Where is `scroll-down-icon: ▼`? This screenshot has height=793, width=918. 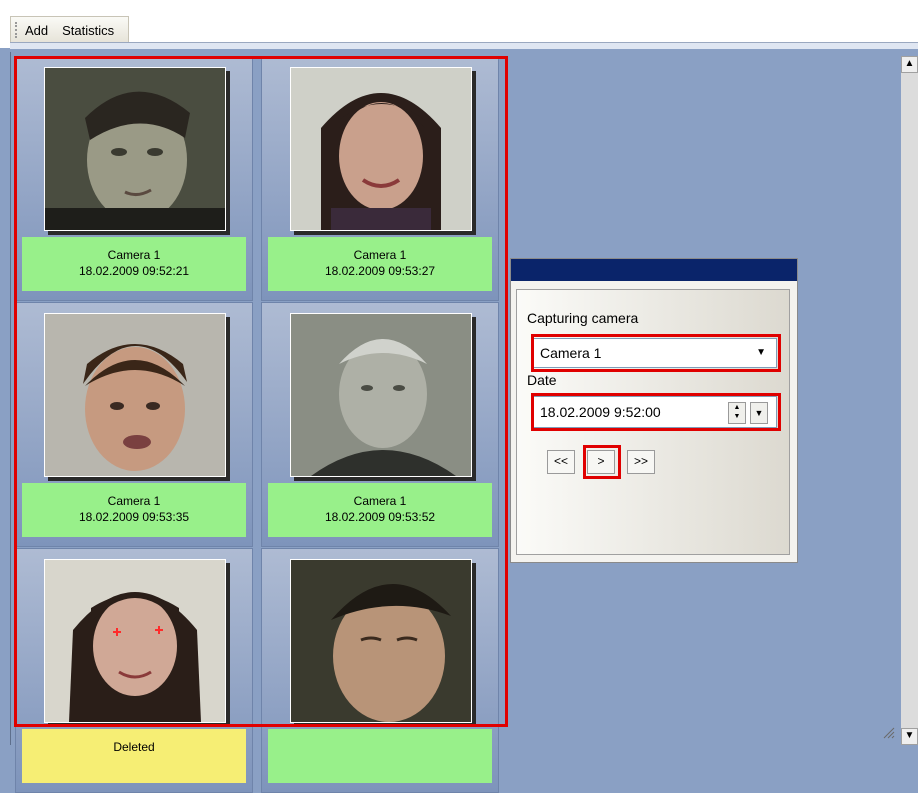 scroll-down-icon: ▼ is located at coordinates (909, 736).